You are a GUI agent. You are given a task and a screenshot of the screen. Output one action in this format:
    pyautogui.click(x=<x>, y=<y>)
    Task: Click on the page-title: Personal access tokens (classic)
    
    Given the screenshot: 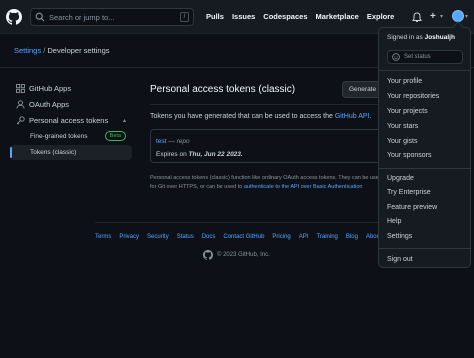 What is the action you would take?
    pyautogui.click(x=223, y=89)
    